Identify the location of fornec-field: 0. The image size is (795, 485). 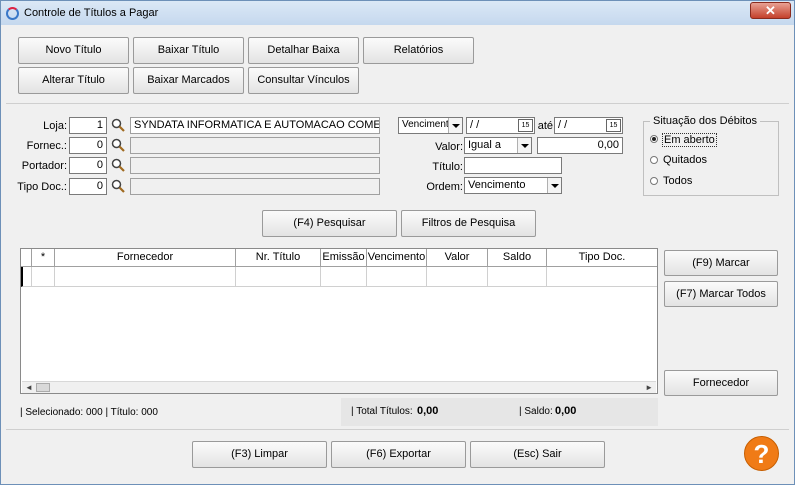
(88, 145).